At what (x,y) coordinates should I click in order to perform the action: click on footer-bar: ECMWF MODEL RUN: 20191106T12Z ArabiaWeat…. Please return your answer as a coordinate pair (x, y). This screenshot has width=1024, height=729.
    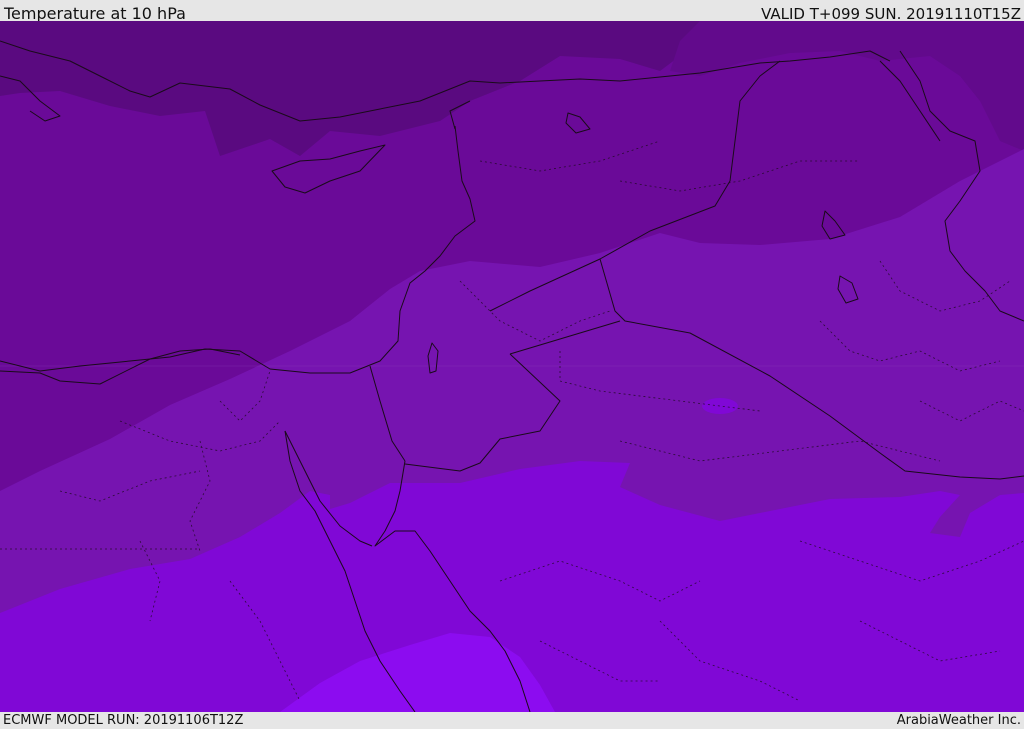
    Looking at the image, I should click on (512, 720).